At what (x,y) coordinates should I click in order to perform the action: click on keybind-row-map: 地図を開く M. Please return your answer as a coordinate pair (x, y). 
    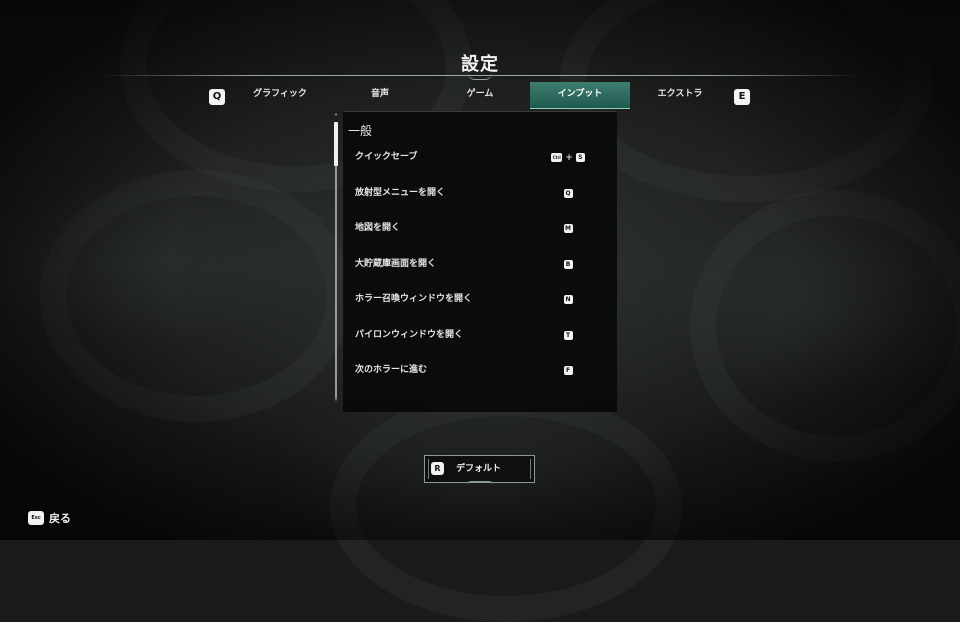
    Looking at the image, I should click on (480, 228).